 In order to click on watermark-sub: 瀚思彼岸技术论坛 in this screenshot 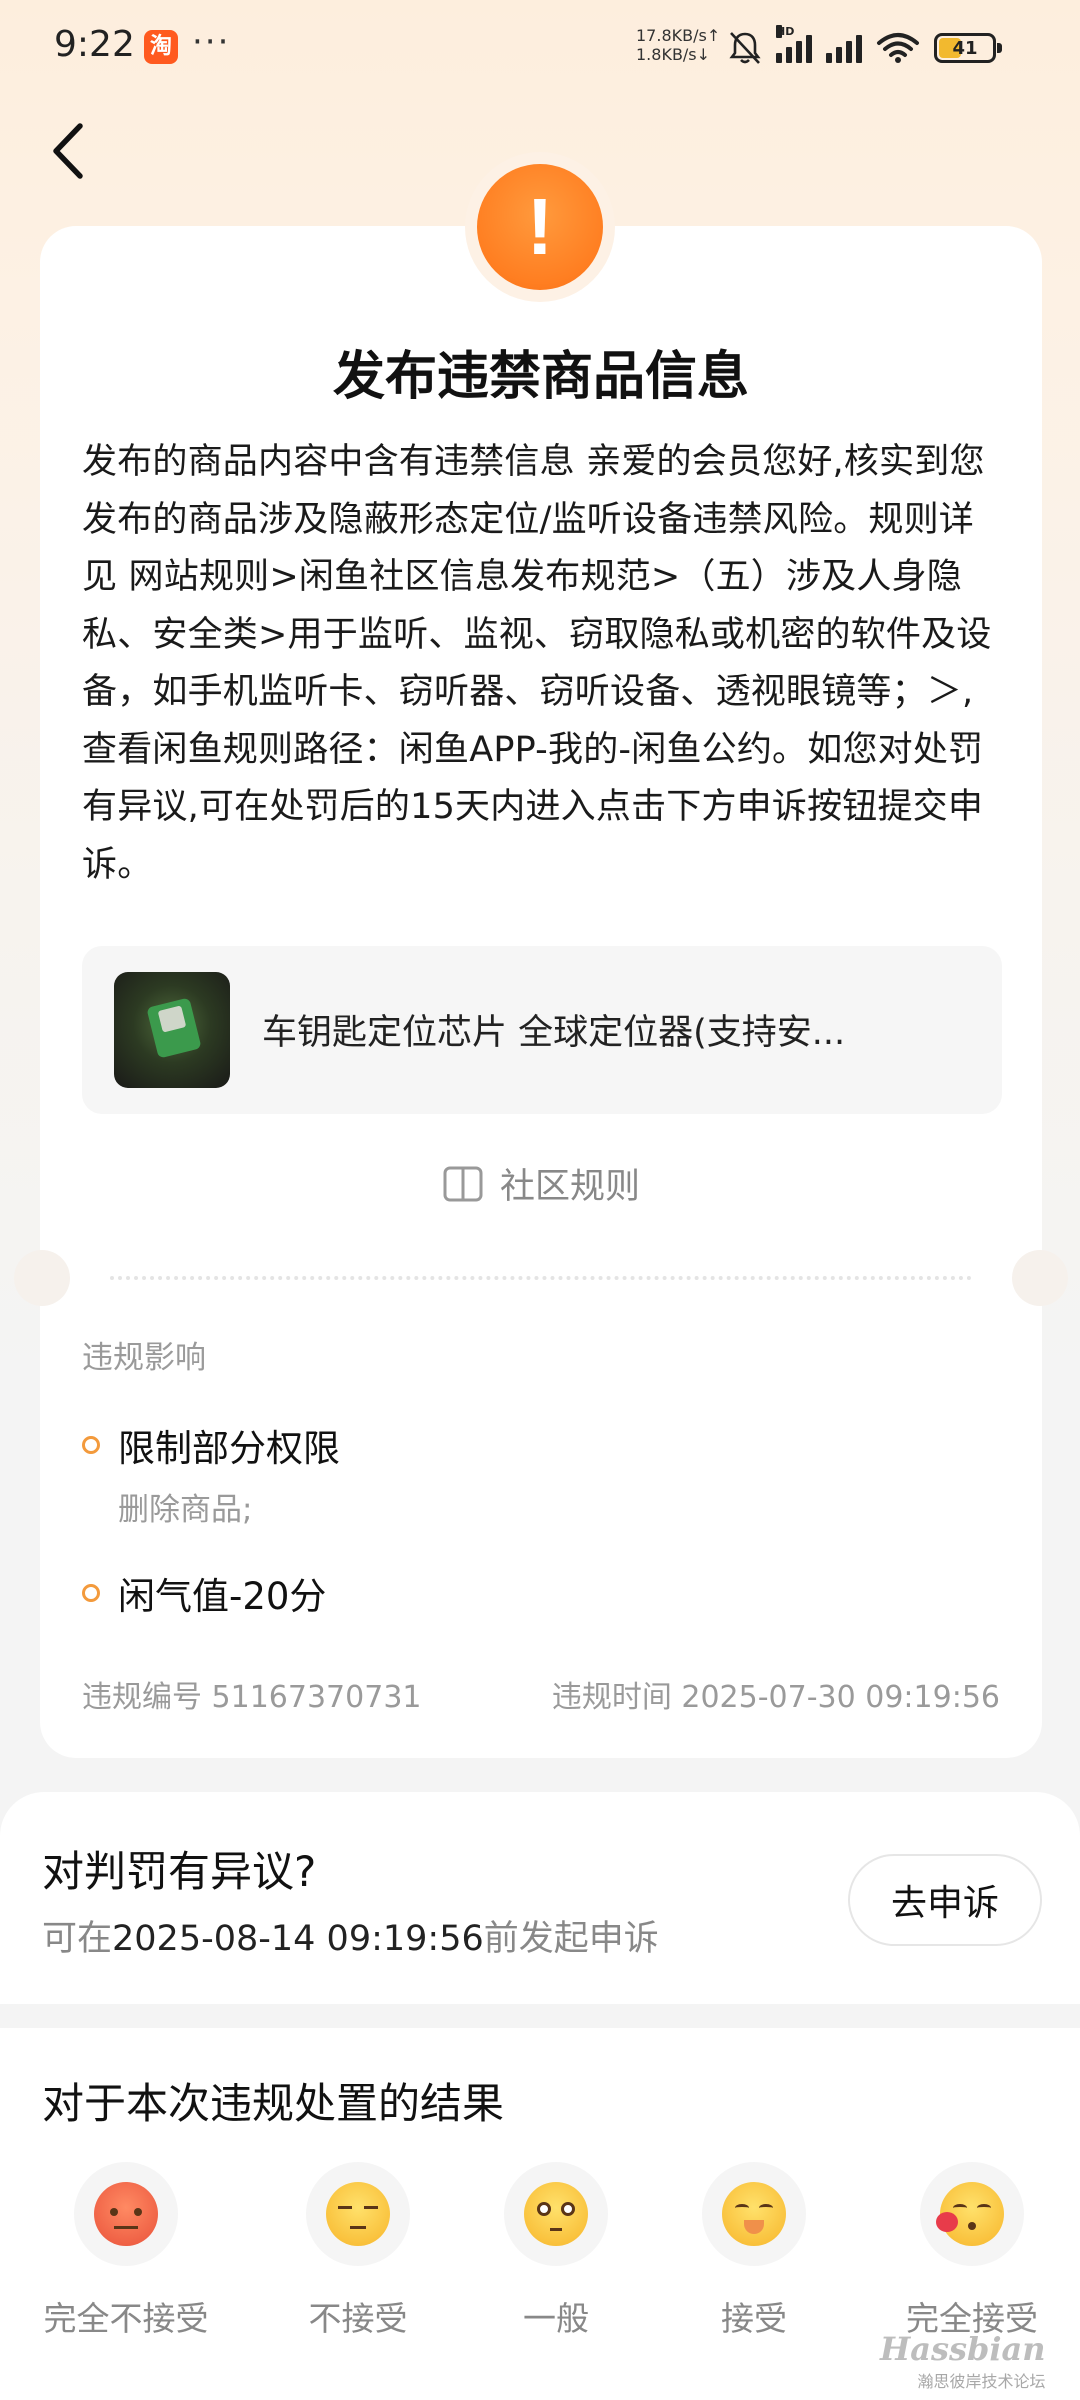, I will do `click(981, 2381)`.